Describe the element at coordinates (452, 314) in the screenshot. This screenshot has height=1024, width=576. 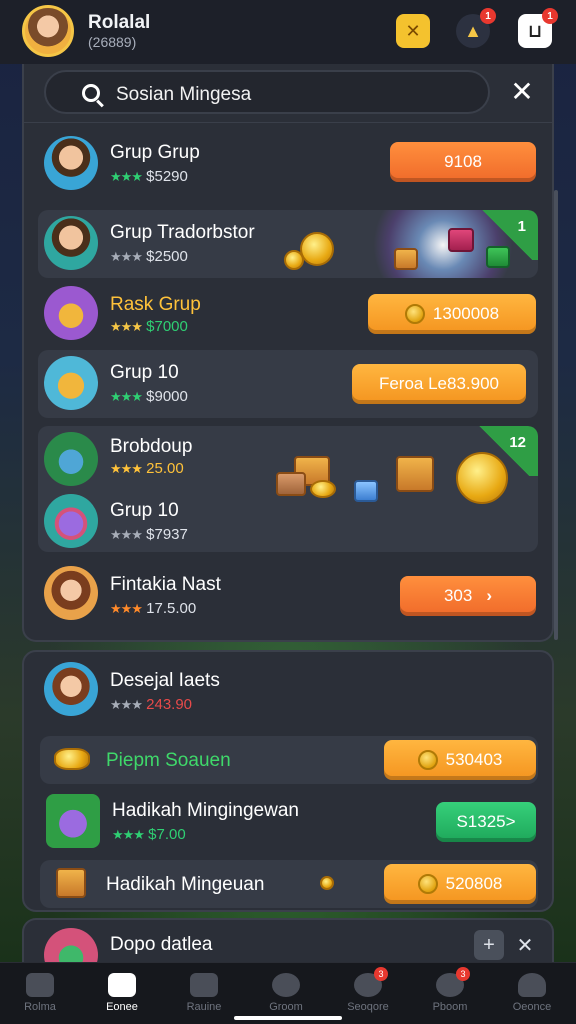
I see `buy-button: 1300008` at that location.